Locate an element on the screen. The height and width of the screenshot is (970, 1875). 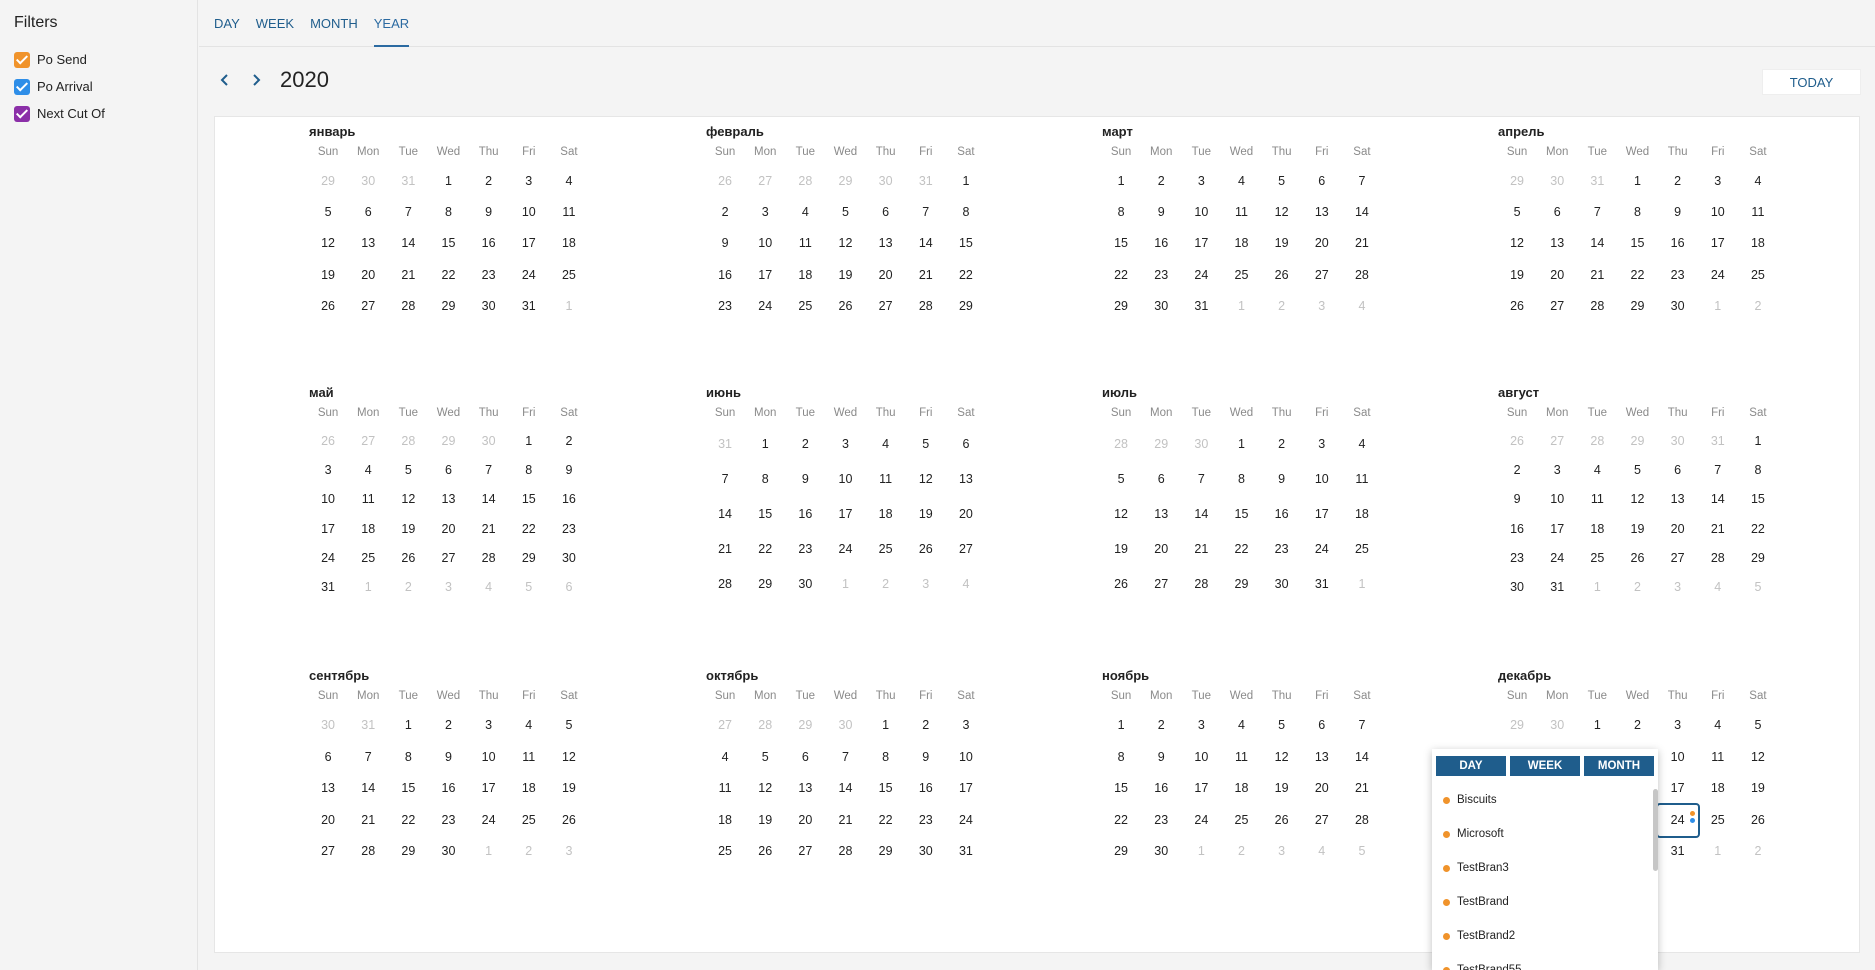
day-cell: 22 is located at coordinates (448, 275).